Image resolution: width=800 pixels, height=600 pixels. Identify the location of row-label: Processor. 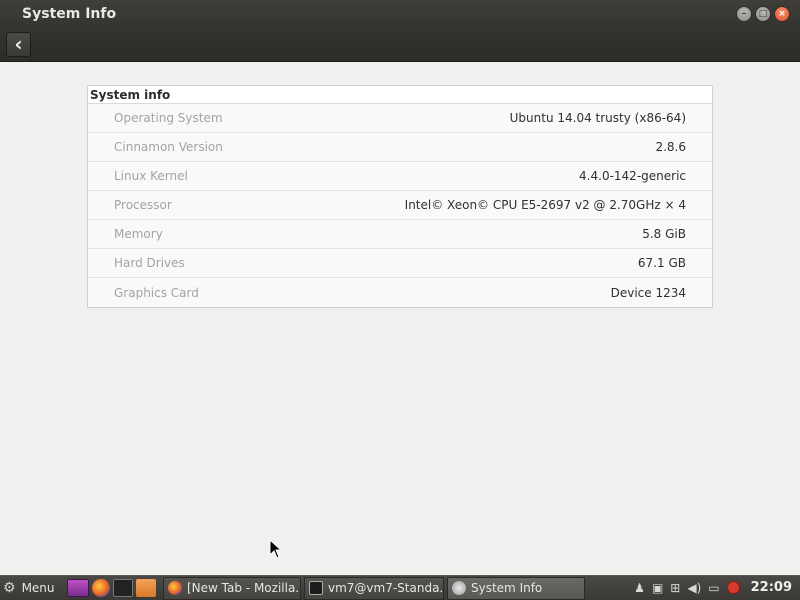
(143, 205).